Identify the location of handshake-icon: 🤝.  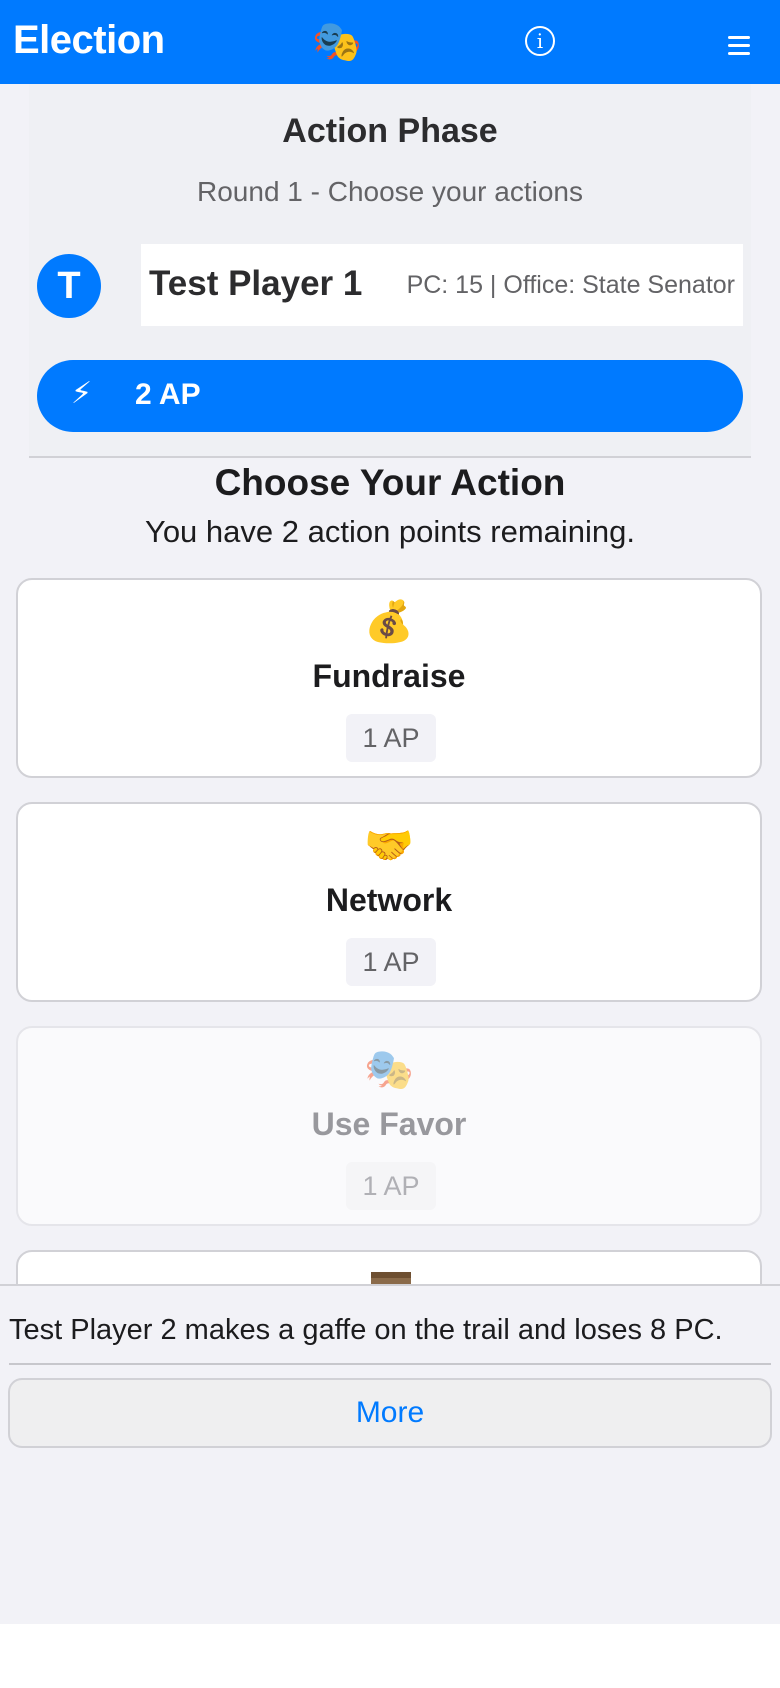
(389, 846).